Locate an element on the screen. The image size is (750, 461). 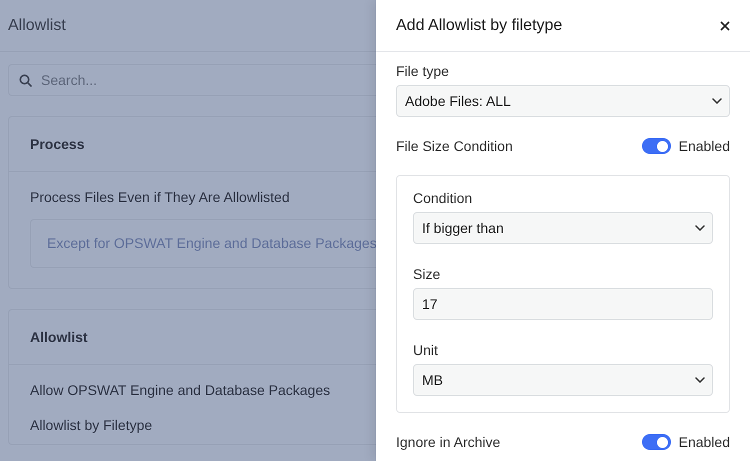
section-title: Allowlist is located at coordinates (59, 337).